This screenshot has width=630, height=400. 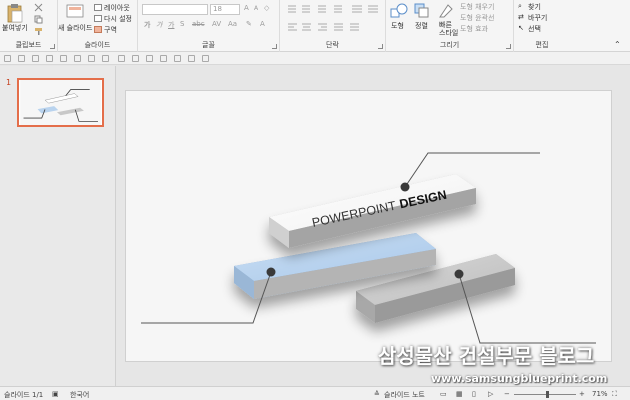 I want to click on font-size-input: 18, so click(x=225, y=9).